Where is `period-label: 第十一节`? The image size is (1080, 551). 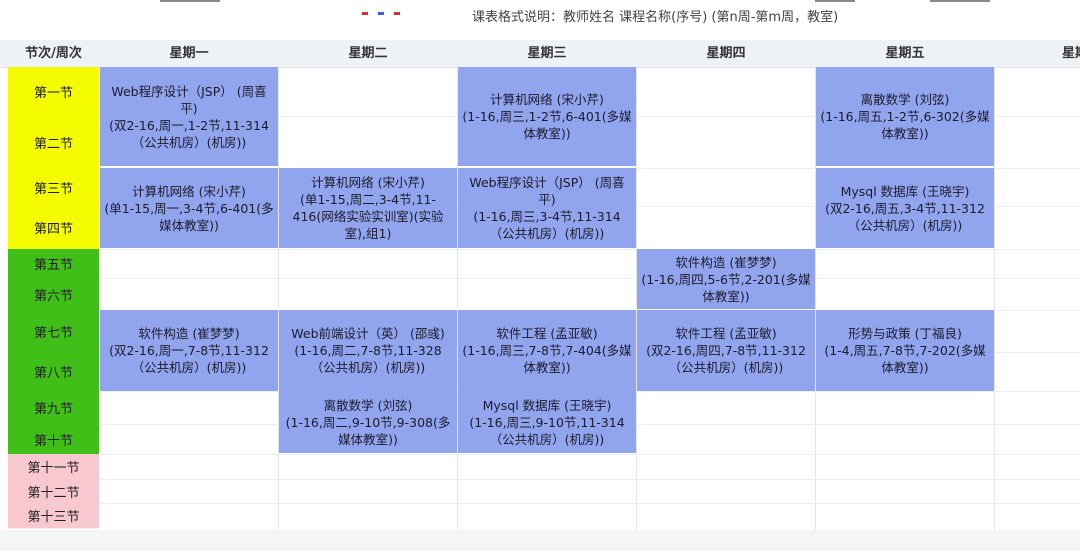
period-label: 第十一节 is located at coordinates (53, 467).